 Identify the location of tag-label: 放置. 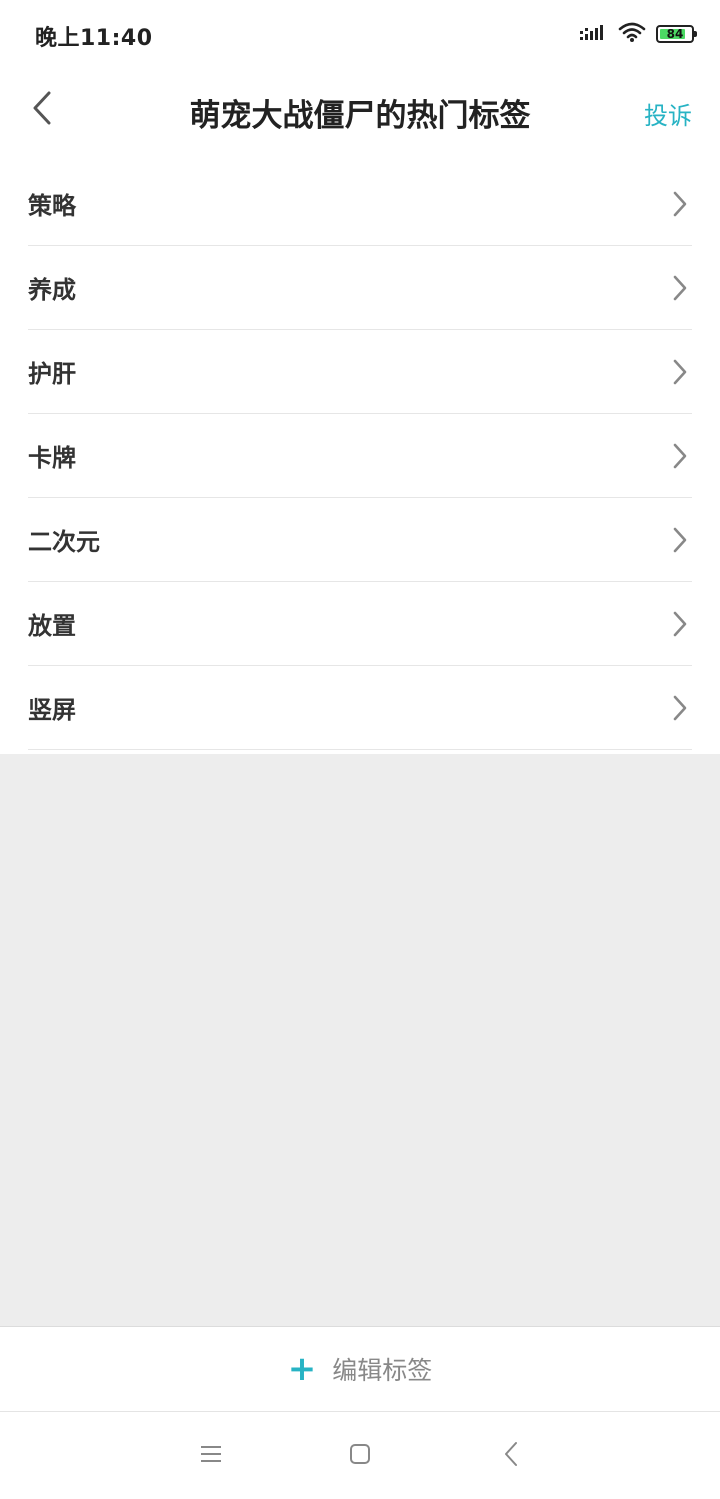
(52, 626).